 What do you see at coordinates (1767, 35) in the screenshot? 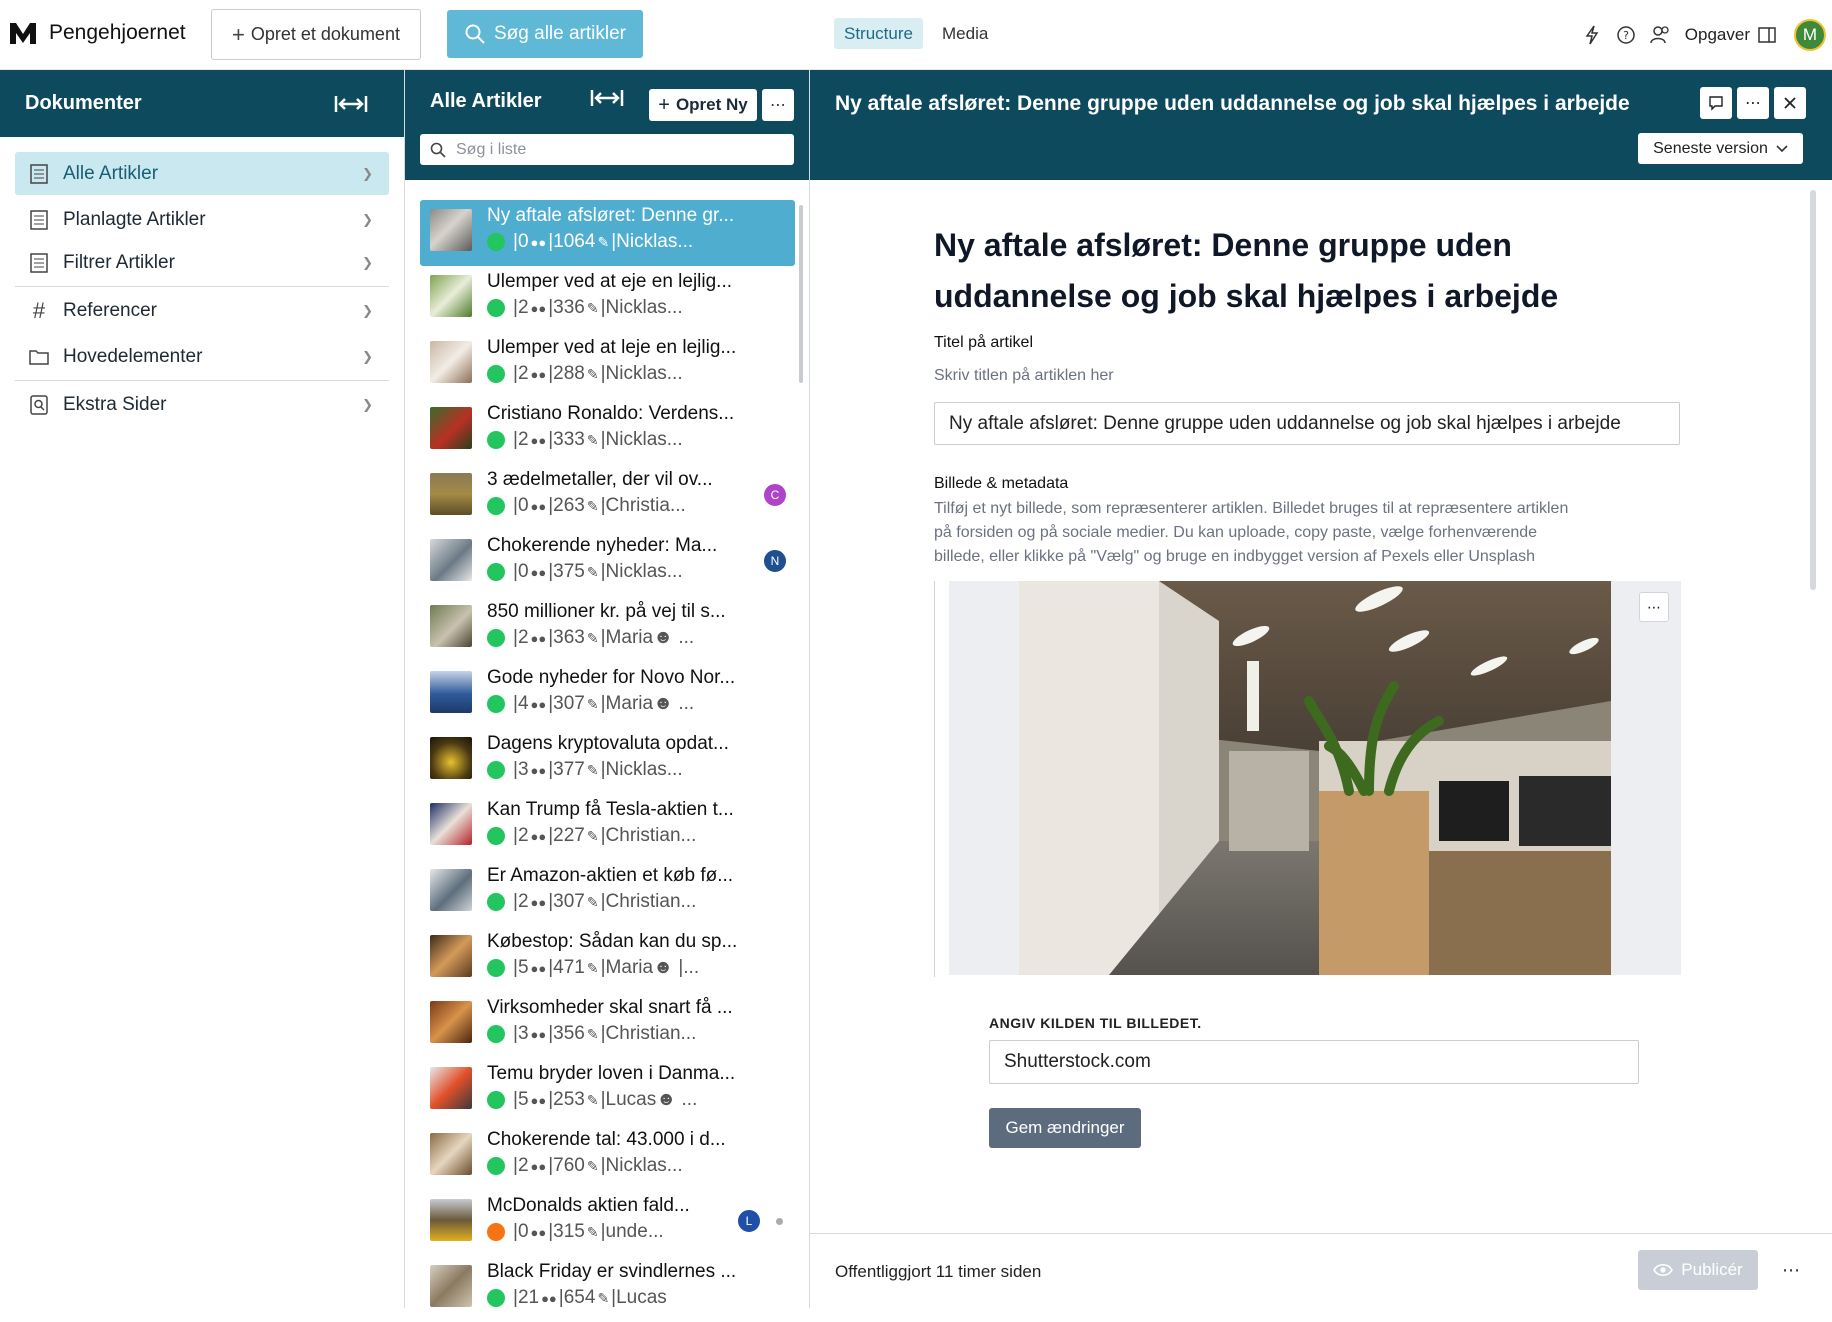
I see `panel-toggle-icon` at bounding box center [1767, 35].